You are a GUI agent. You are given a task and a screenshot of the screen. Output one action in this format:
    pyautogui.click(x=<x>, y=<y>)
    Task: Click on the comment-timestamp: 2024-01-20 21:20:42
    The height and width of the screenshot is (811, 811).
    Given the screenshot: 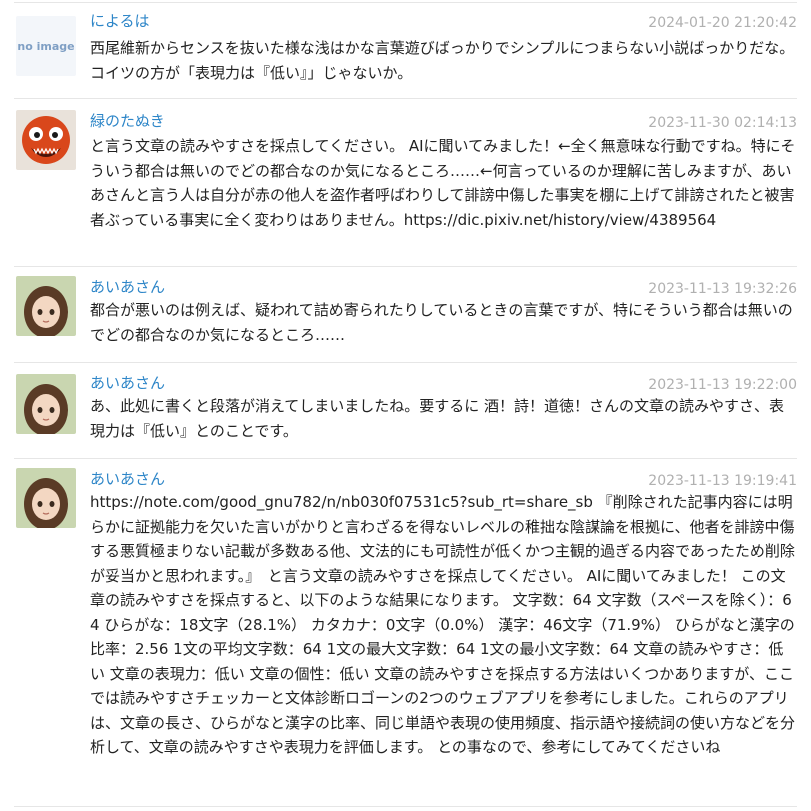 What is the action you would take?
    pyautogui.click(x=722, y=23)
    